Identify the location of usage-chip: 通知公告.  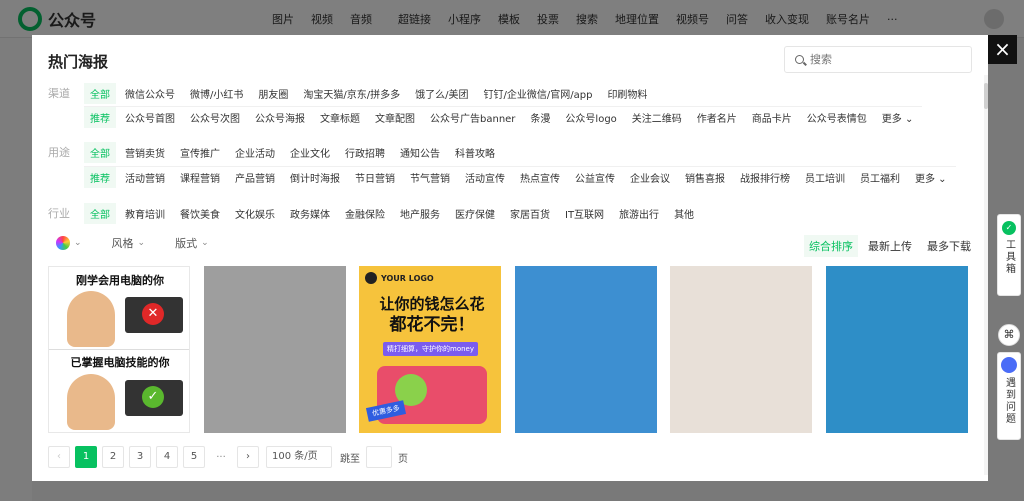
(420, 152).